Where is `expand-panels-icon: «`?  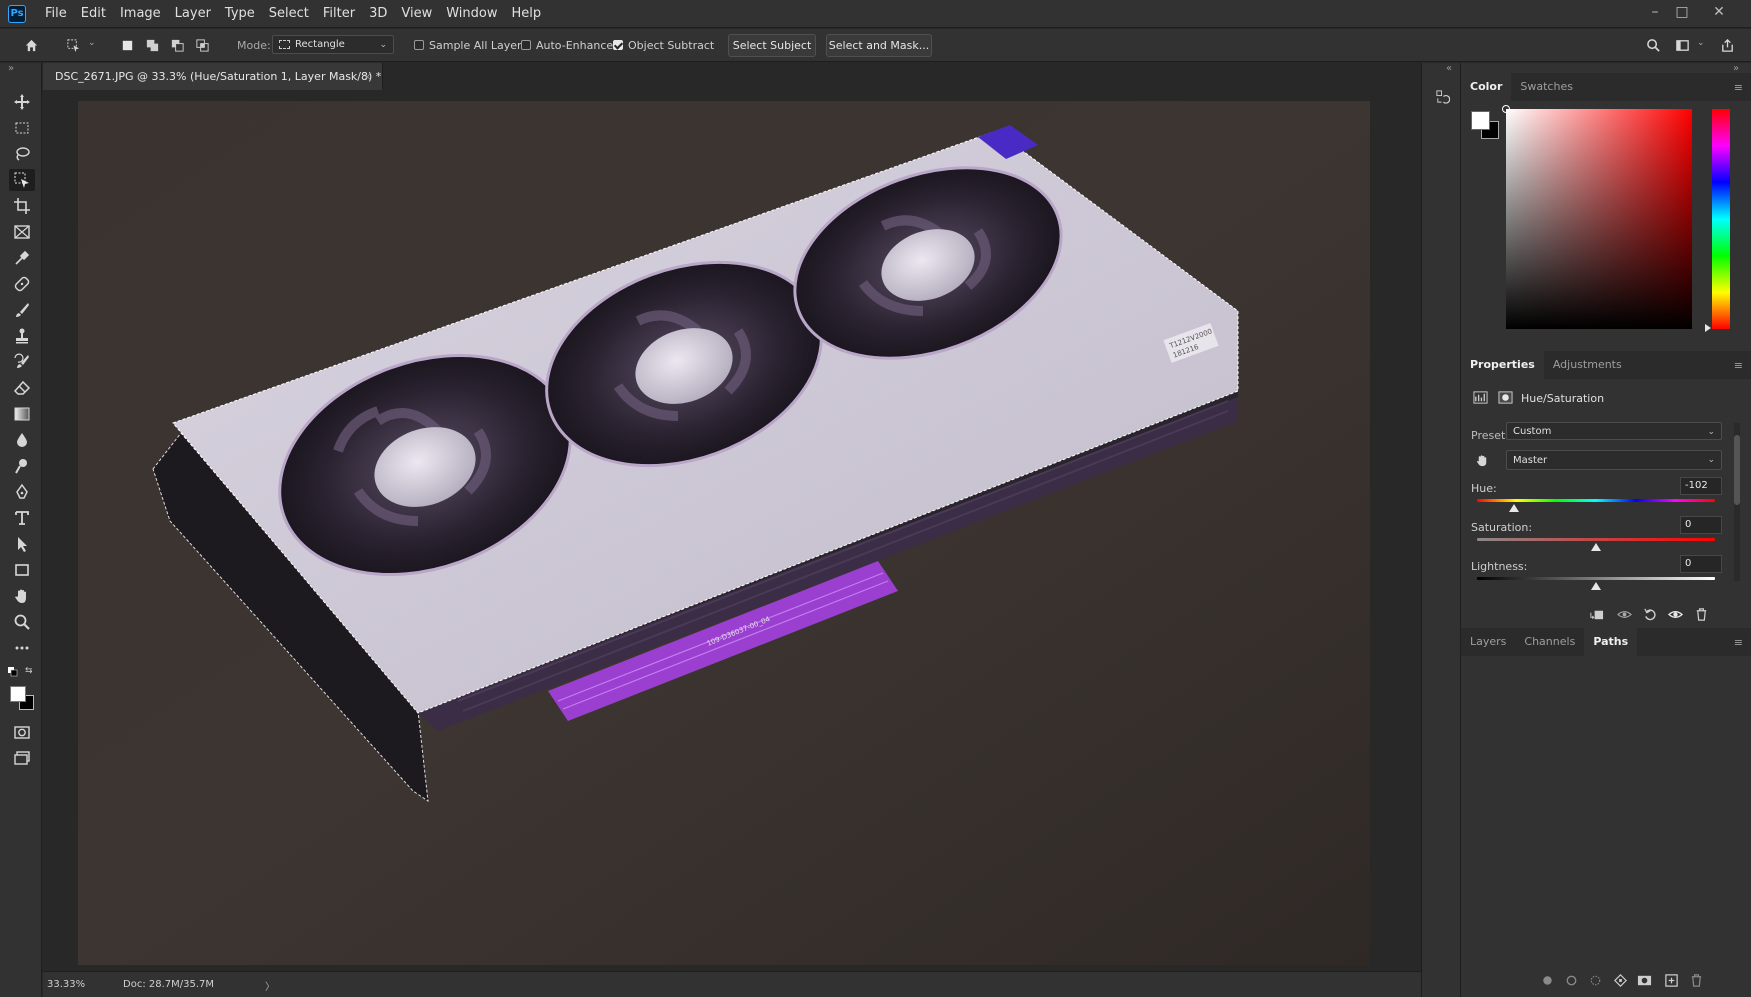
expand-panels-icon: « is located at coordinates (1449, 68).